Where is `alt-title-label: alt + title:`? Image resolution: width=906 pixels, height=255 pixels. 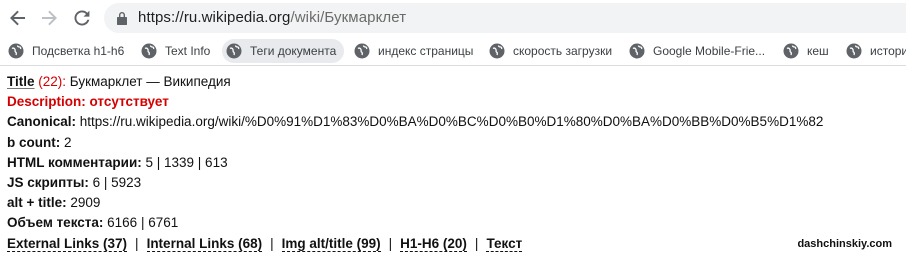
alt-title-label: alt + title: is located at coordinates (37, 203).